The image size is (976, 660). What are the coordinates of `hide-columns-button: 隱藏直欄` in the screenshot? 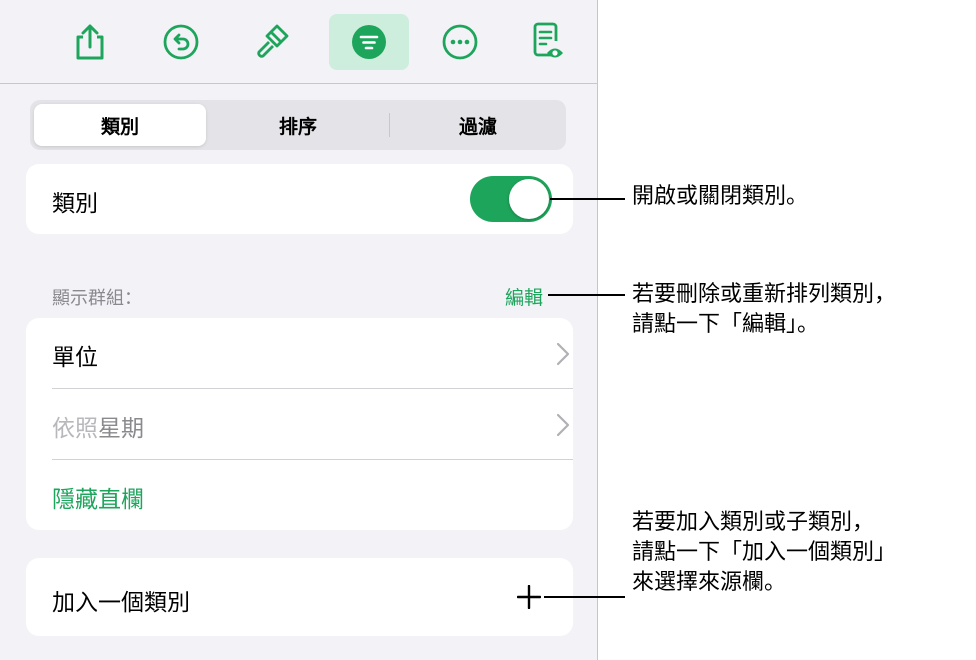 It's located at (299, 495).